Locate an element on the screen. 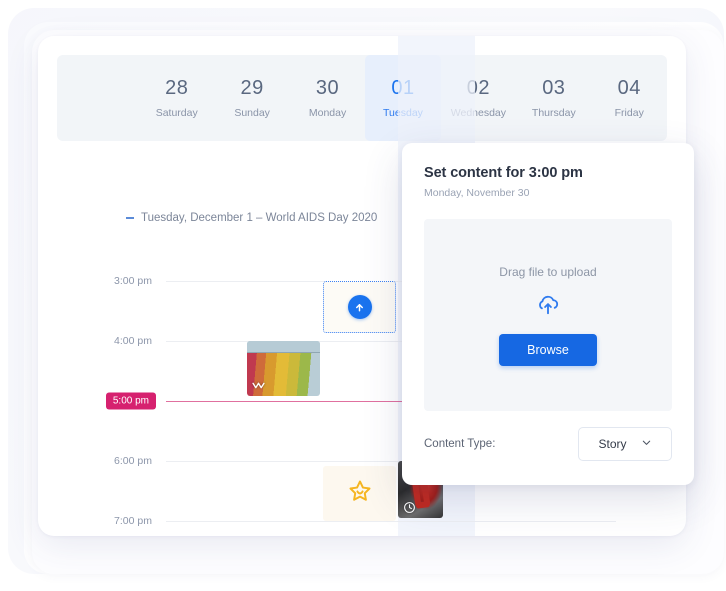  carousel-icon is located at coordinates (258, 385).